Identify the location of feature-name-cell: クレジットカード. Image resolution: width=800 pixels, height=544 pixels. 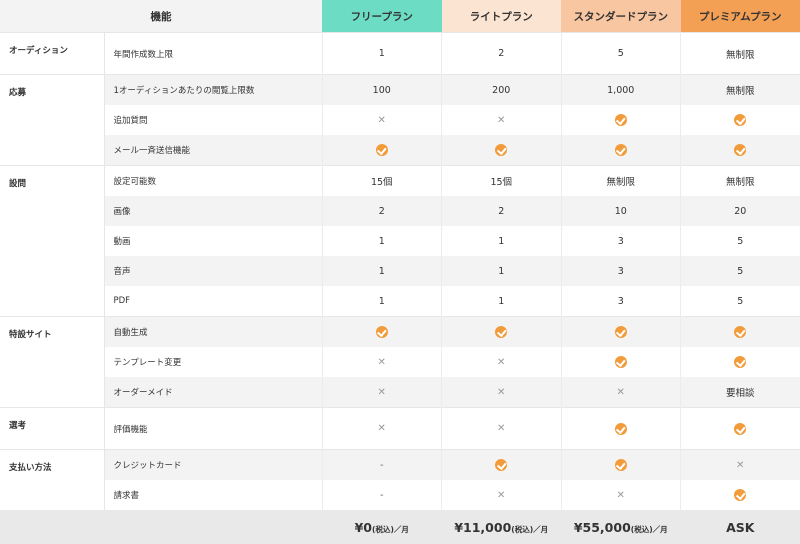
(213, 465).